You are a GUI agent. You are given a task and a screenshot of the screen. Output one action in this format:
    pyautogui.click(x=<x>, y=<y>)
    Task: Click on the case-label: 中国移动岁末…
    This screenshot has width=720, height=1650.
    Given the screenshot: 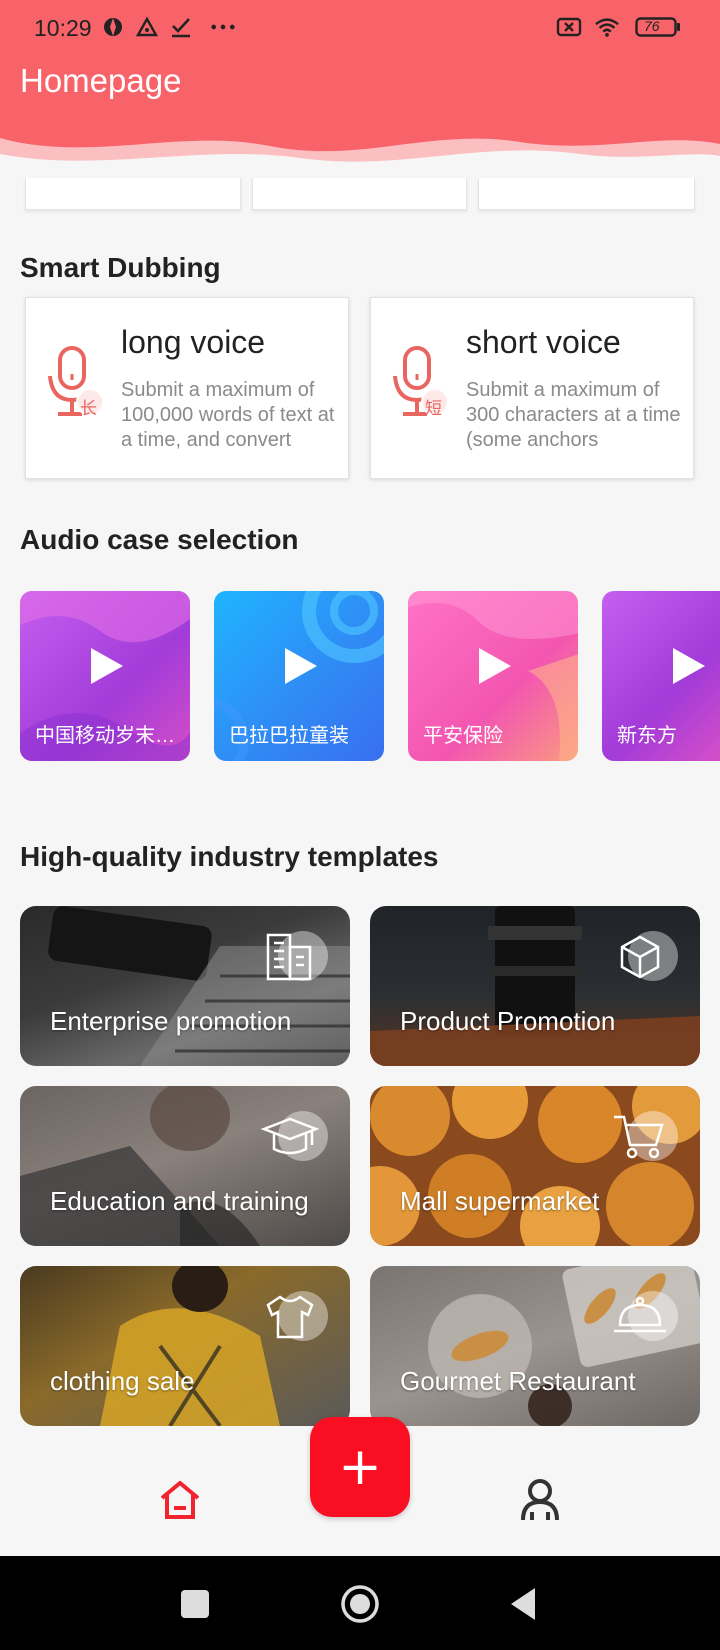 What is the action you would take?
    pyautogui.click(x=105, y=736)
    